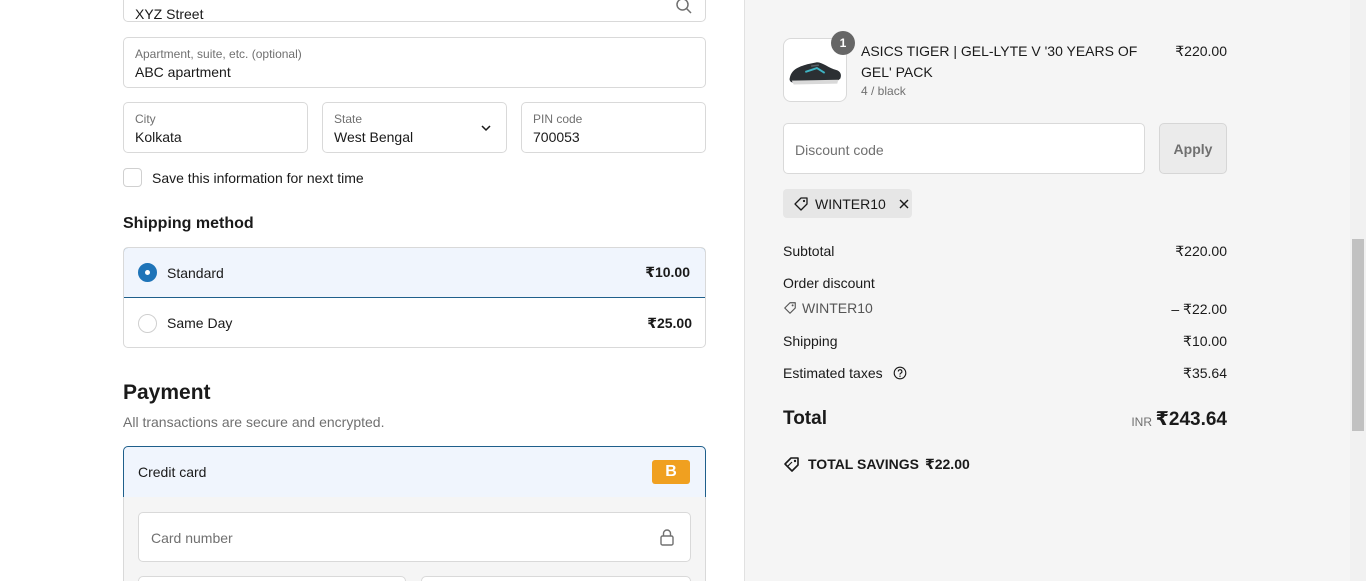 Image resolution: width=1366 pixels, height=581 pixels. What do you see at coordinates (414, 322) in the screenshot?
I see `shipping-option-same-day: Same Day ₹25.00` at bounding box center [414, 322].